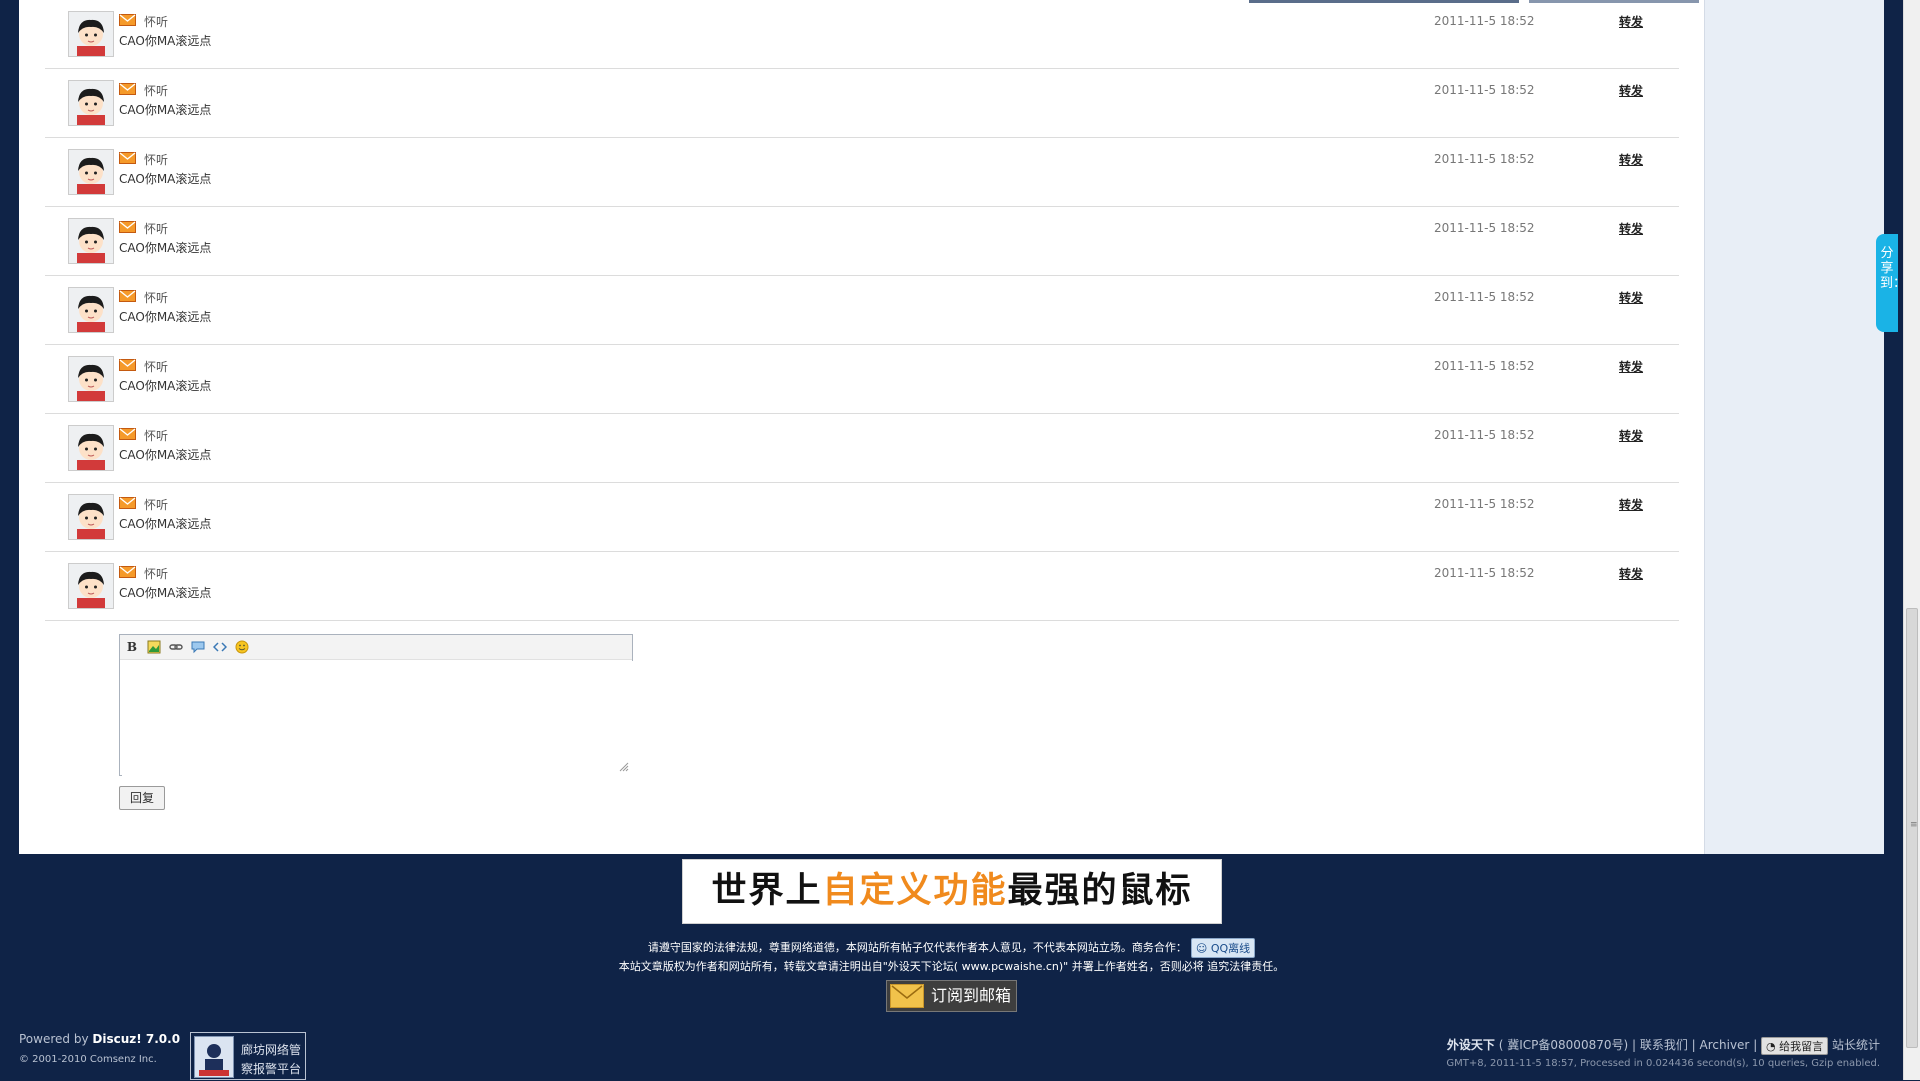  I want to click on site-name: 外设天下, so click(1471, 1045).